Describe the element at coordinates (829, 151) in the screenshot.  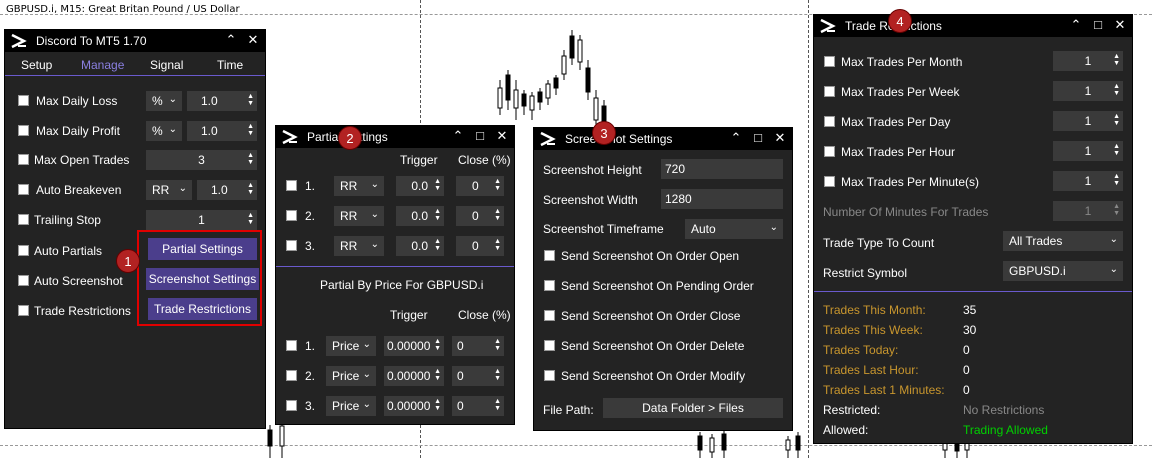
I see `max-trades-hour-checkbox` at that location.